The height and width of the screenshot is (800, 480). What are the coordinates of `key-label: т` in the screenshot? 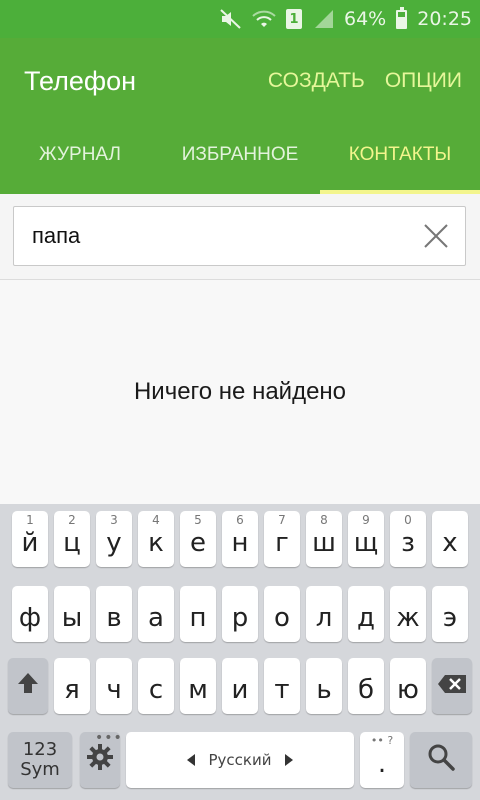 It's located at (282, 690).